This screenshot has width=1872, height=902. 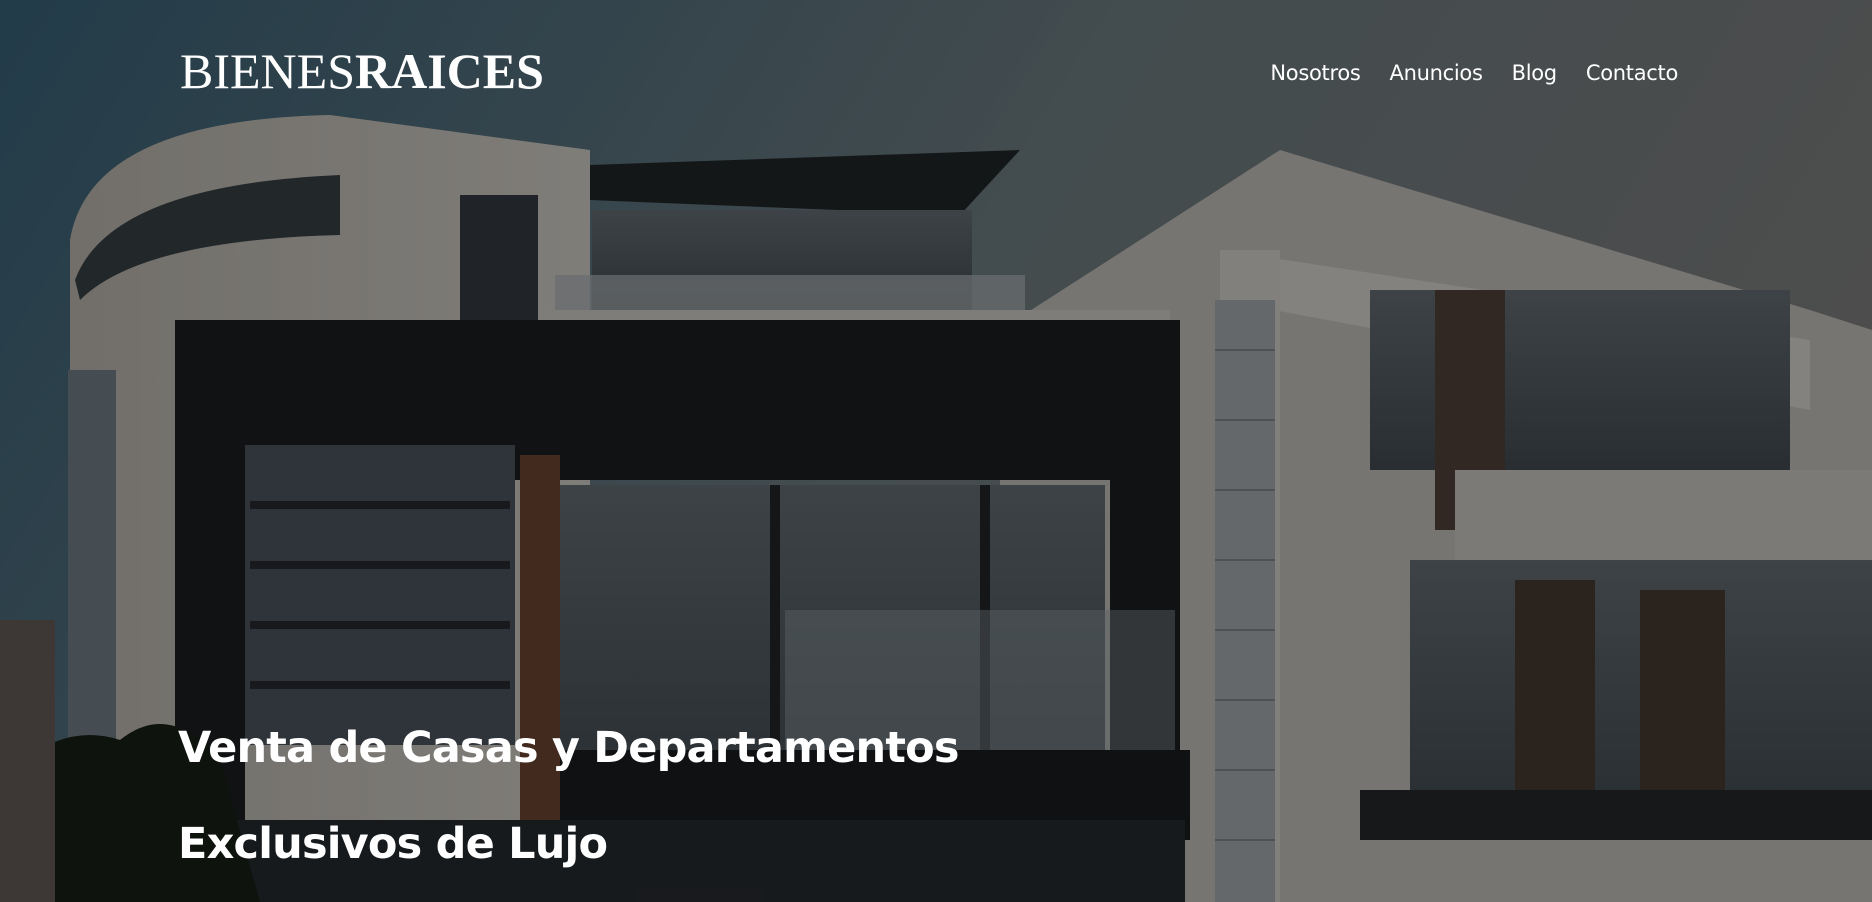 What do you see at coordinates (1632, 73) in the screenshot?
I see `nav-link-contacto: Contacto` at bounding box center [1632, 73].